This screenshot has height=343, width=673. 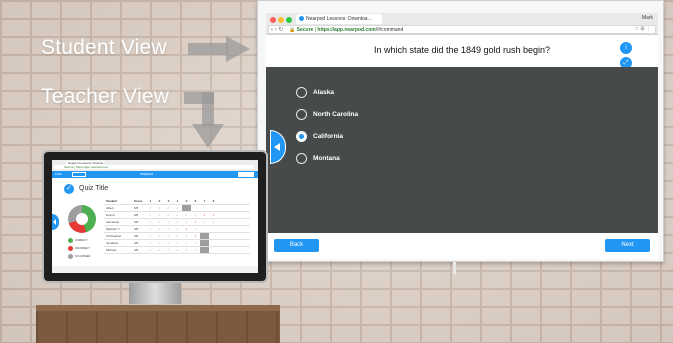 What do you see at coordinates (110, 215) in the screenshot?
I see `student-name: Emma` at bounding box center [110, 215].